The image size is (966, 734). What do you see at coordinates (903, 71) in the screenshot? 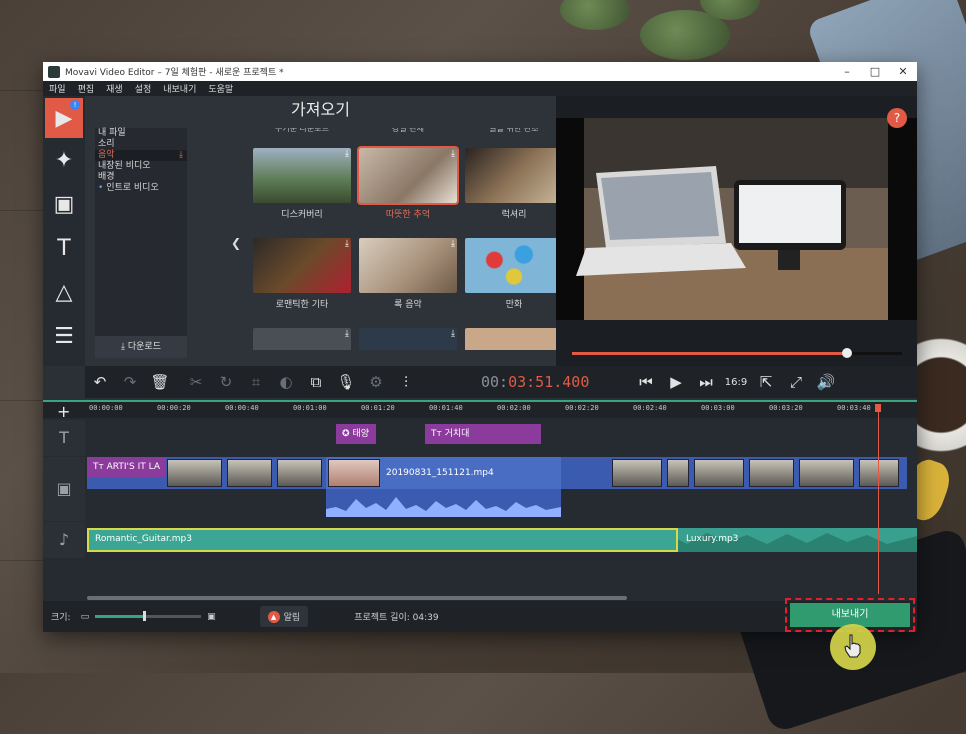
I see `close-button: ✕` at bounding box center [903, 71].